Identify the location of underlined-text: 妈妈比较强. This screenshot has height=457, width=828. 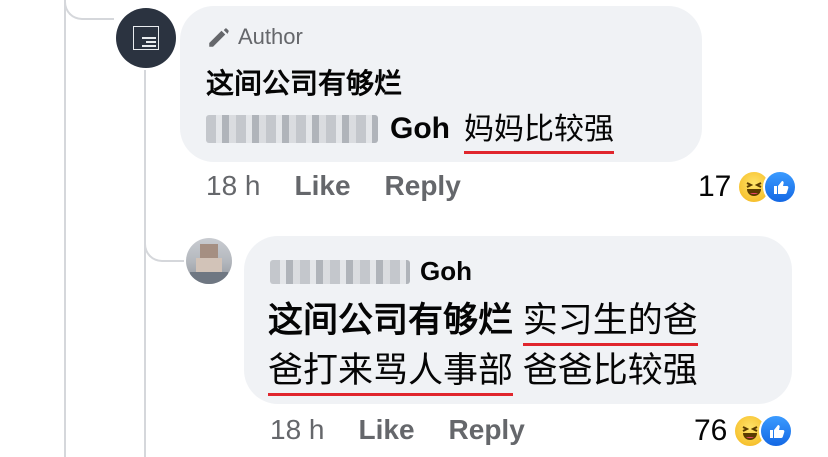
(539, 129).